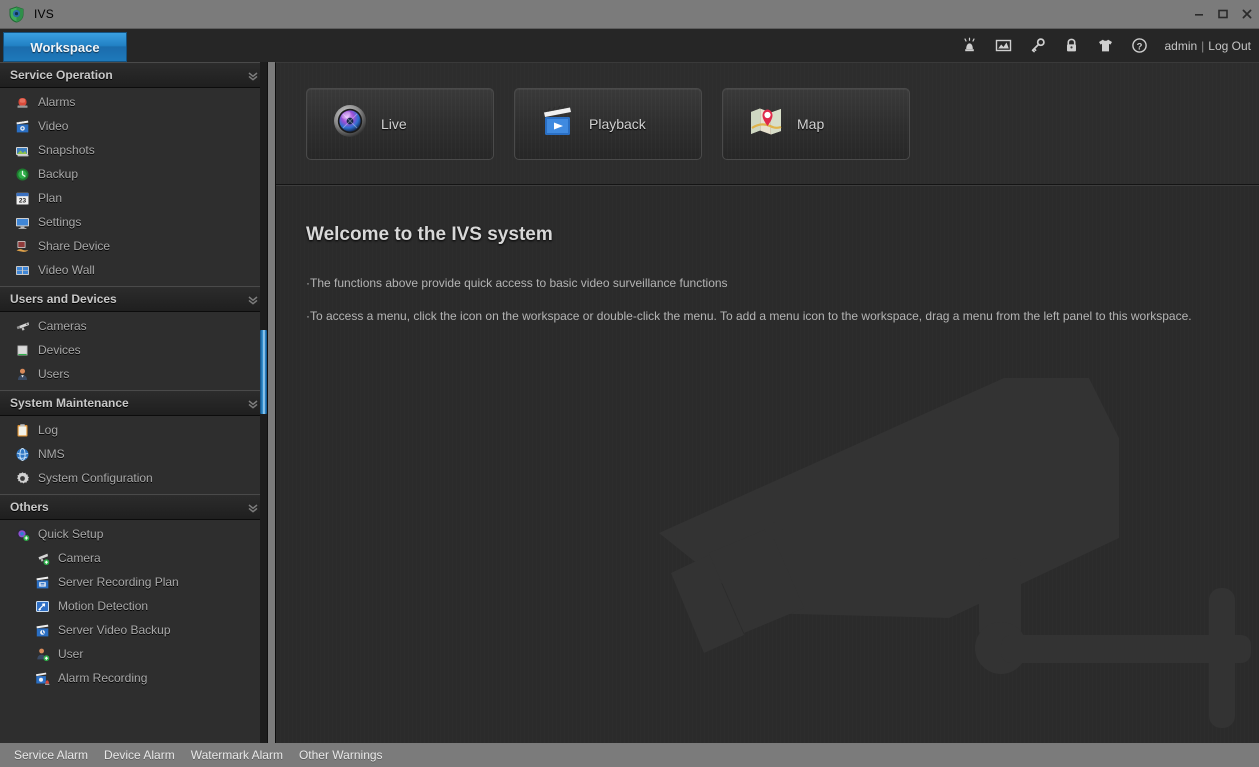  I want to click on user-session: admin | Log Out, so click(1207, 46).